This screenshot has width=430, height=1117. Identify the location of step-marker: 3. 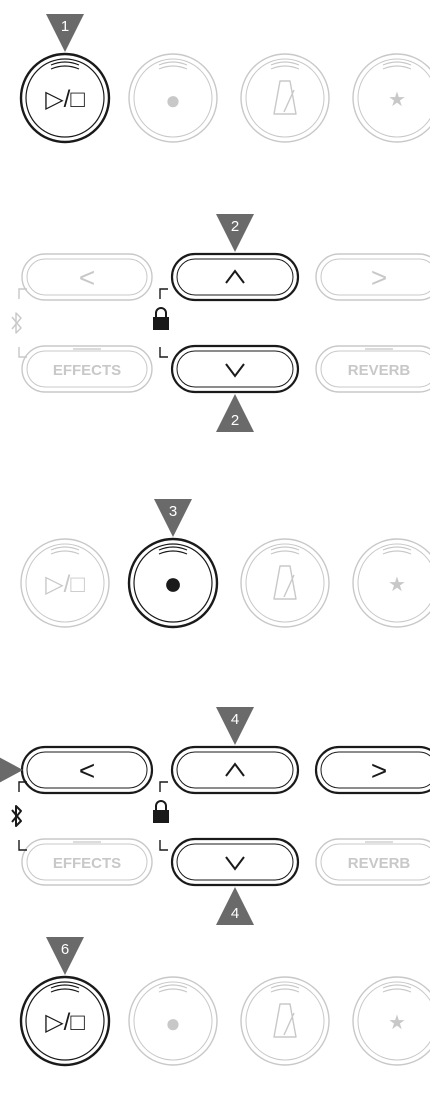
(173, 518).